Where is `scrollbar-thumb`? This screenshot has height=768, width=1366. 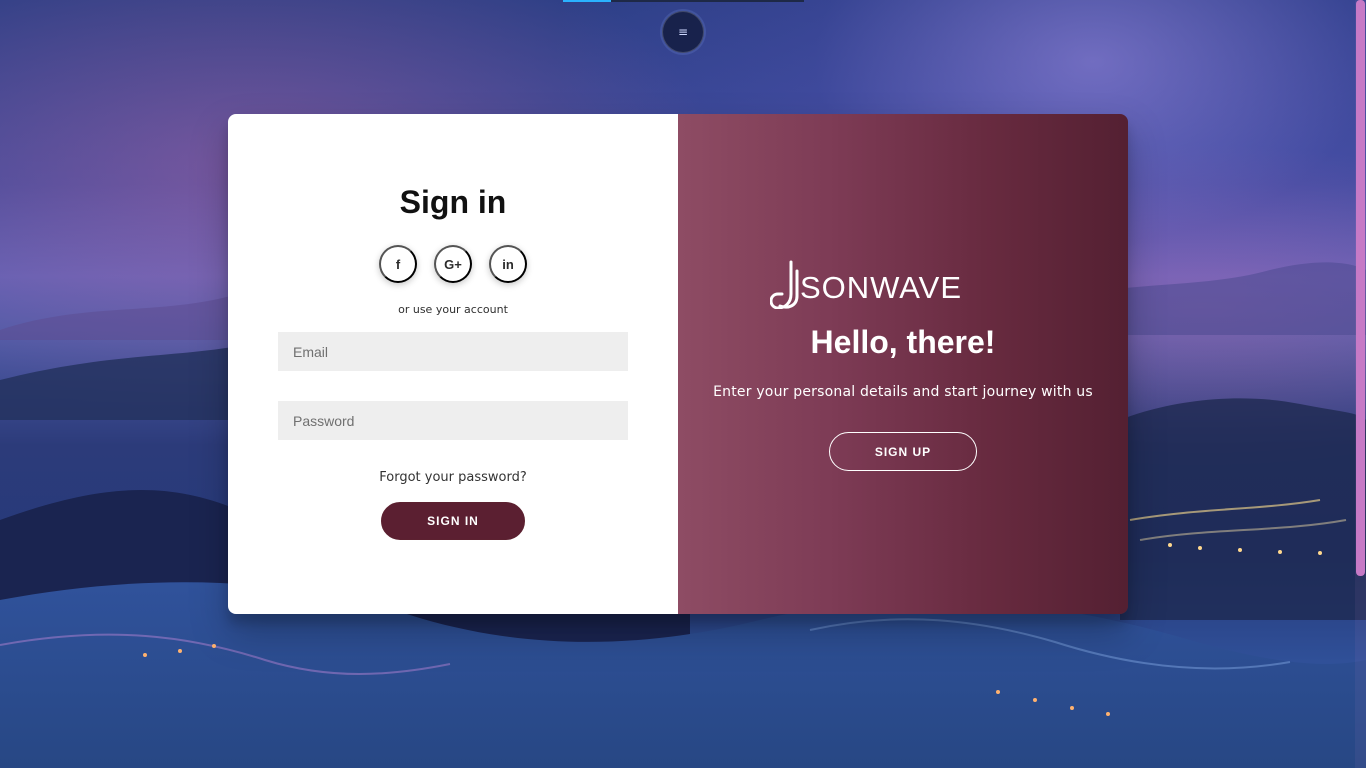 scrollbar-thumb is located at coordinates (1360, 288).